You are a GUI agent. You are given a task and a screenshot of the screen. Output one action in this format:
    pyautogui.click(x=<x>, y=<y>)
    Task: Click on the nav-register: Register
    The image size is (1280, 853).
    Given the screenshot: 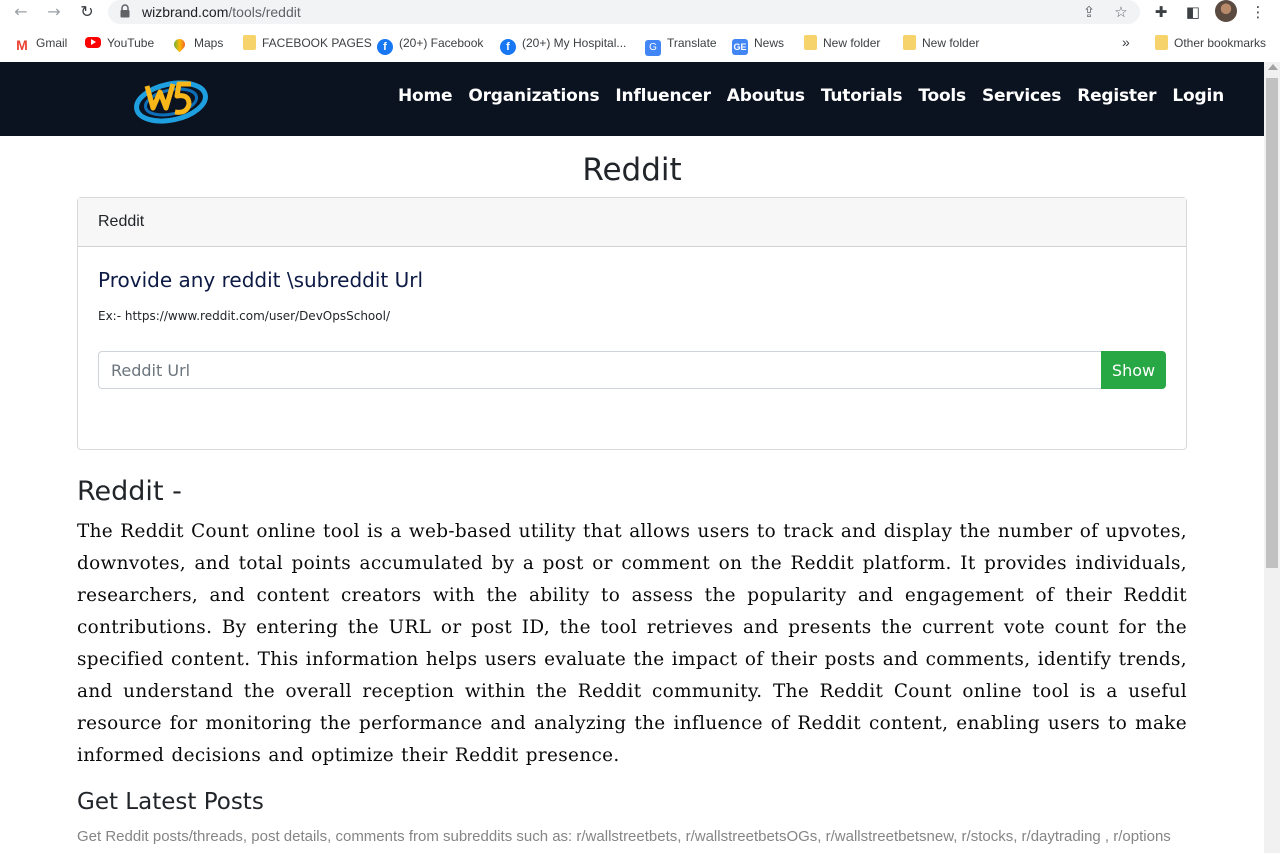 What is the action you would take?
    pyautogui.click(x=1116, y=96)
    